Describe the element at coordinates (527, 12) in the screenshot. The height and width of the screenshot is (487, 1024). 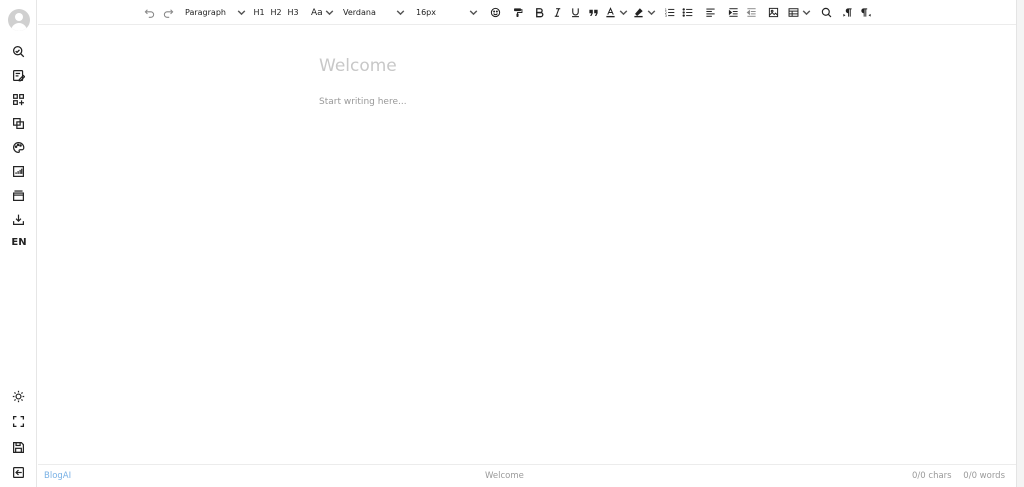
I see `editor-toolbar: Paragraph H1 H2 H3 Aa Verdana 16px 1 2 3` at that location.